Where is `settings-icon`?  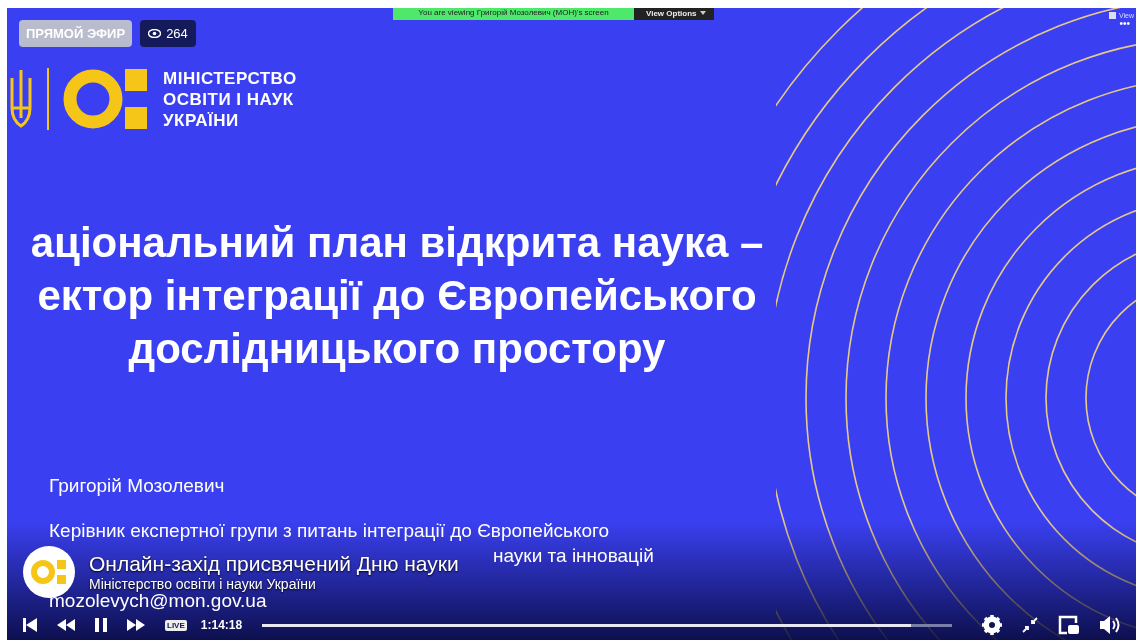
settings-icon is located at coordinates (992, 625).